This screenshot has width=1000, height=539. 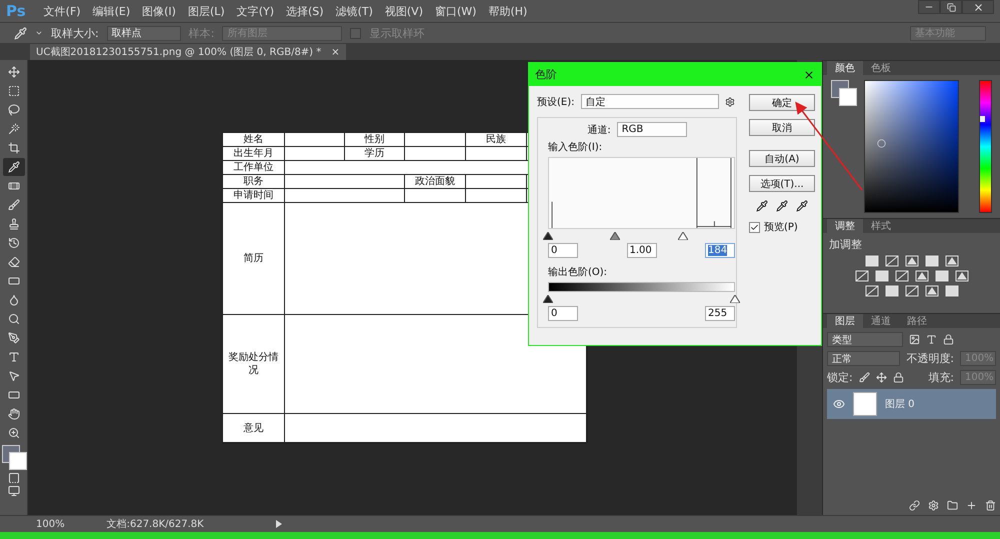 What do you see at coordinates (881, 321) in the screenshot?
I see `panel-tab: 通道` at bounding box center [881, 321].